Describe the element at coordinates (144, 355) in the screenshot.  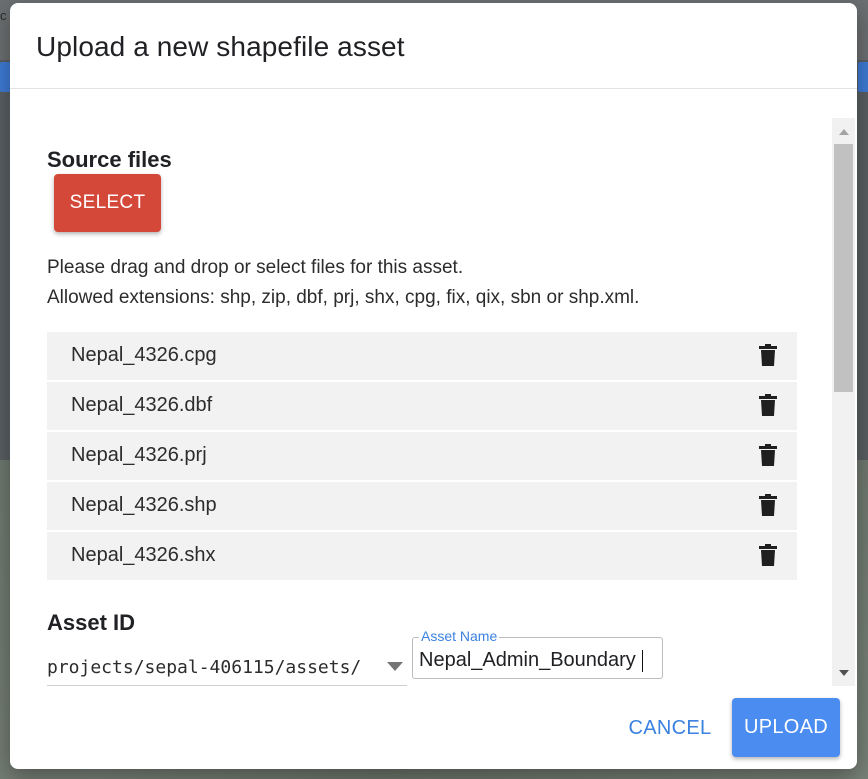
I see `file-name: Nepal_4326.cpg` at that location.